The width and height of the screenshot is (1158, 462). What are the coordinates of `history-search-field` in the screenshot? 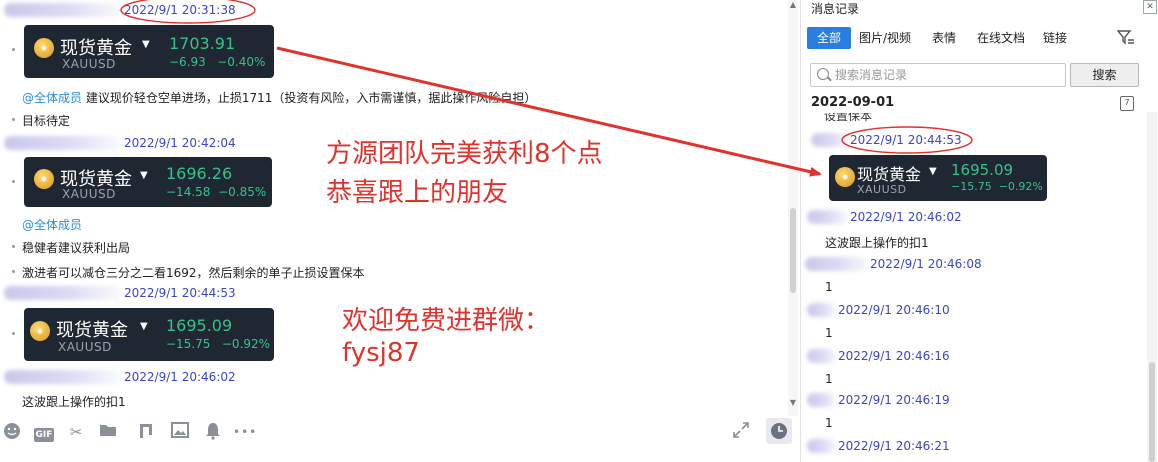 It's located at (938, 75).